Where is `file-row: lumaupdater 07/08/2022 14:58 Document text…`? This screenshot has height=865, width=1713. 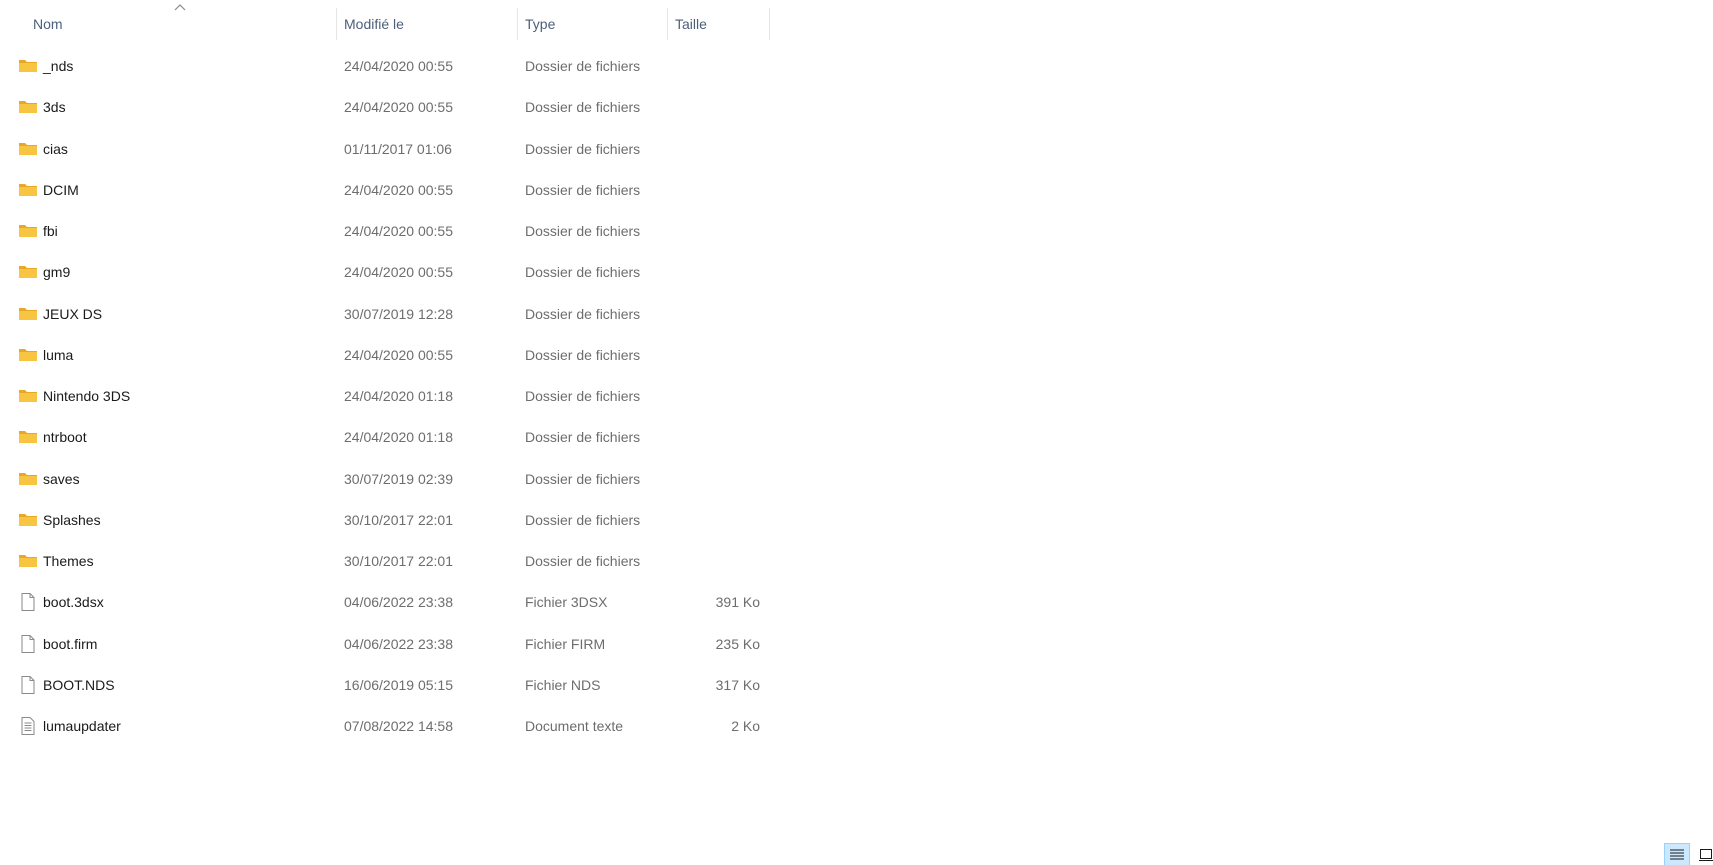 file-row: lumaupdater 07/08/2022 14:58 Document text… is located at coordinates (390, 726).